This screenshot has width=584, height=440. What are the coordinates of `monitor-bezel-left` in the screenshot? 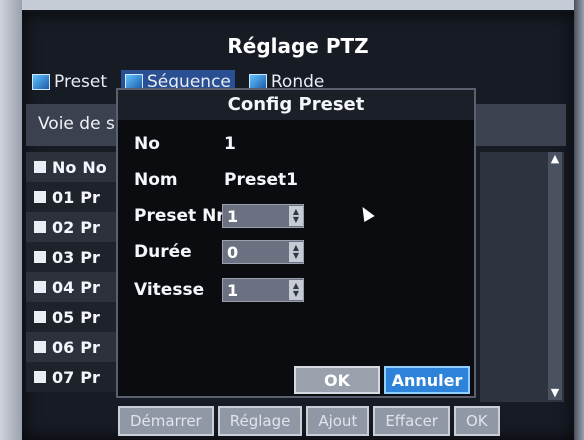 It's located at (11, 220).